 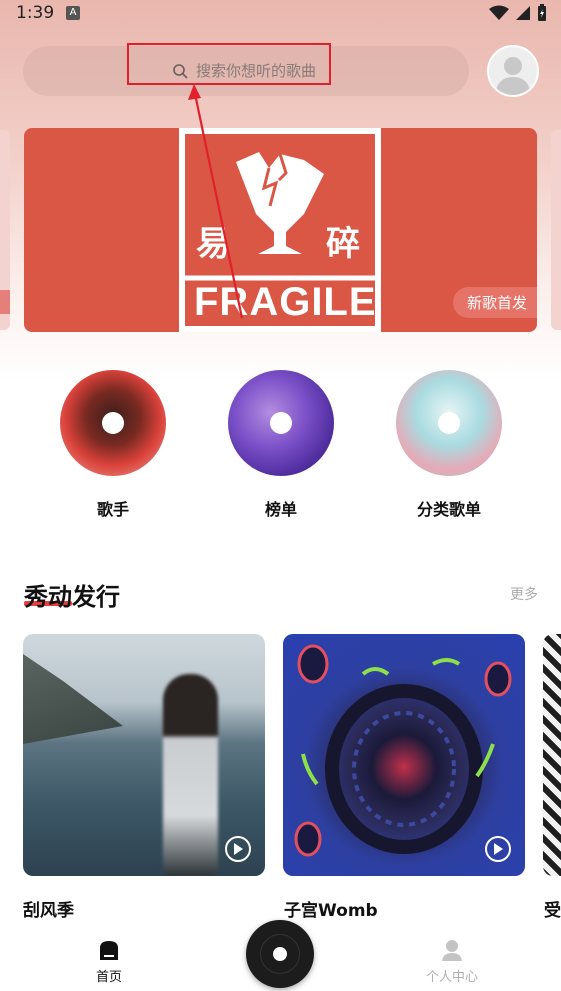 I want to click on singer-disc, so click(x=113, y=423).